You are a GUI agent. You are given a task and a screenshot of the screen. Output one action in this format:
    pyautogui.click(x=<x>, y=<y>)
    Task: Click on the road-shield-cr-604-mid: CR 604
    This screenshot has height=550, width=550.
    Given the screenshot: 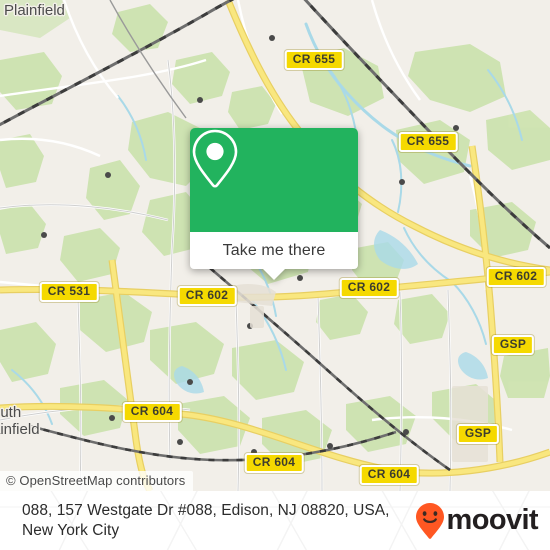 What is the action you would take?
    pyautogui.click(x=274, y=463)
    